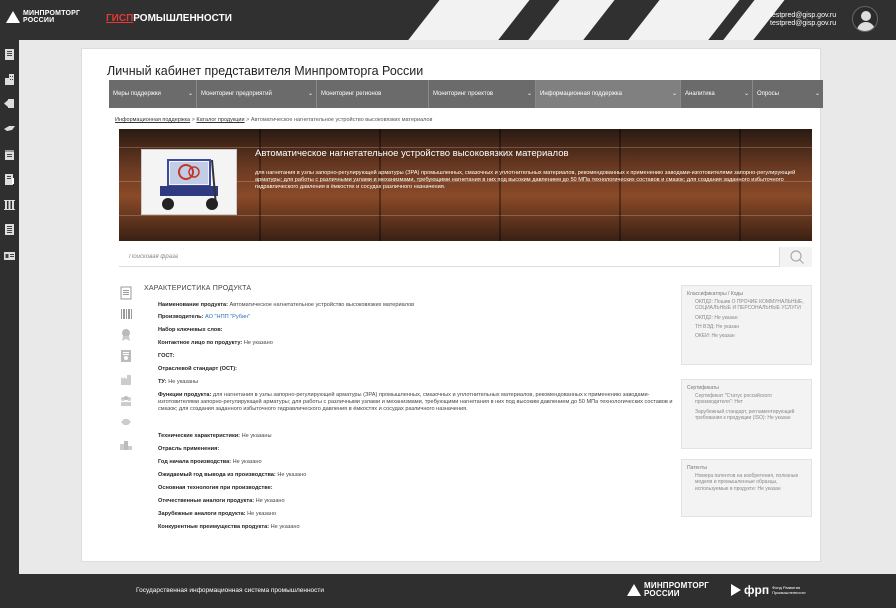 The height and width of the screenshot is (608, 896). I want to click on frp-name: фрп, so click(757, 590).